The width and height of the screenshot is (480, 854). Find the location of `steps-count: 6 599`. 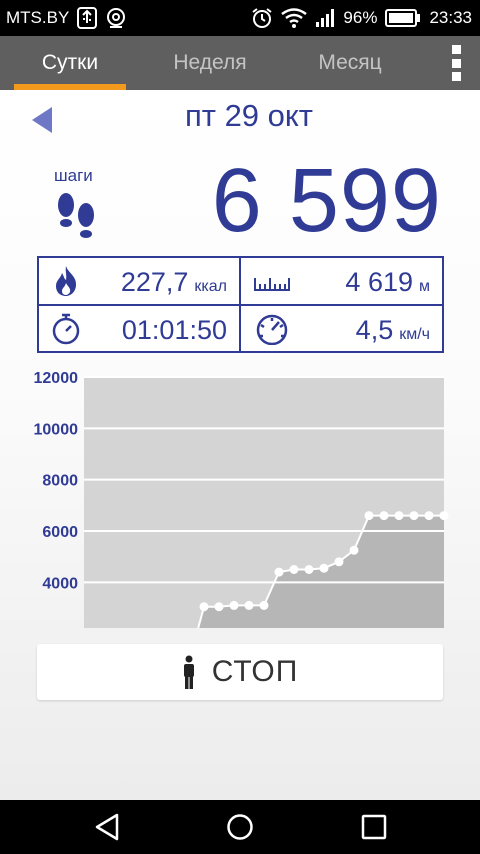

steps-count: 6 599 is located at coordinates (326, 201).